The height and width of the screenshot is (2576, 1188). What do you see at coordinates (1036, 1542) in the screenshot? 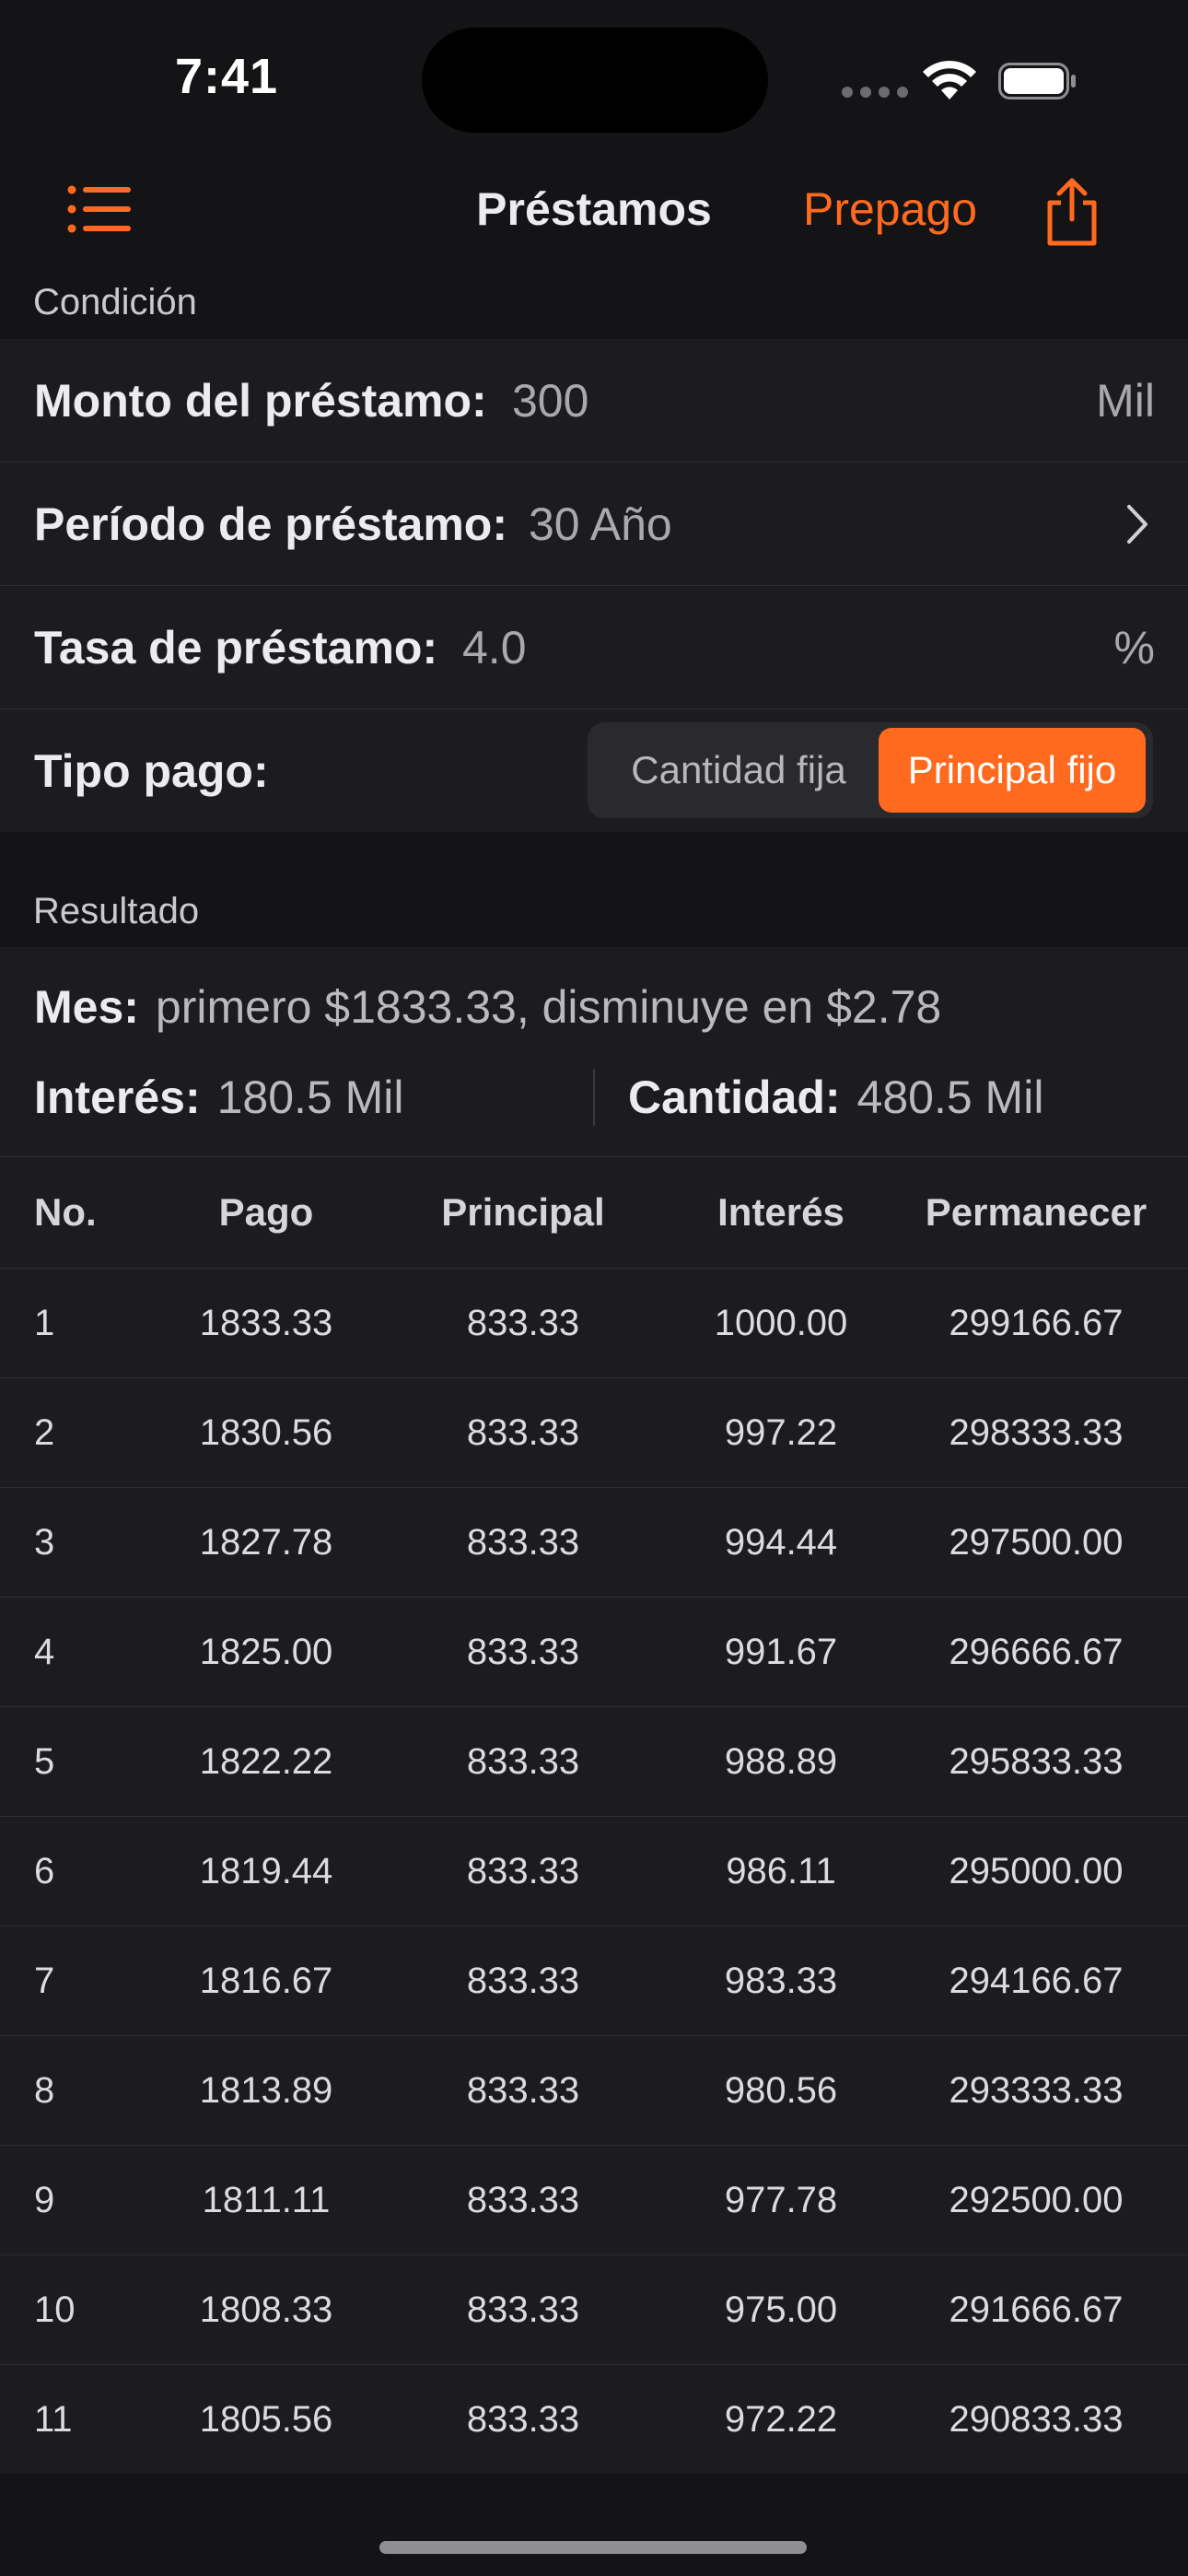
I see `table-cell: 297500.00` at bounding box center [1036, 1542].